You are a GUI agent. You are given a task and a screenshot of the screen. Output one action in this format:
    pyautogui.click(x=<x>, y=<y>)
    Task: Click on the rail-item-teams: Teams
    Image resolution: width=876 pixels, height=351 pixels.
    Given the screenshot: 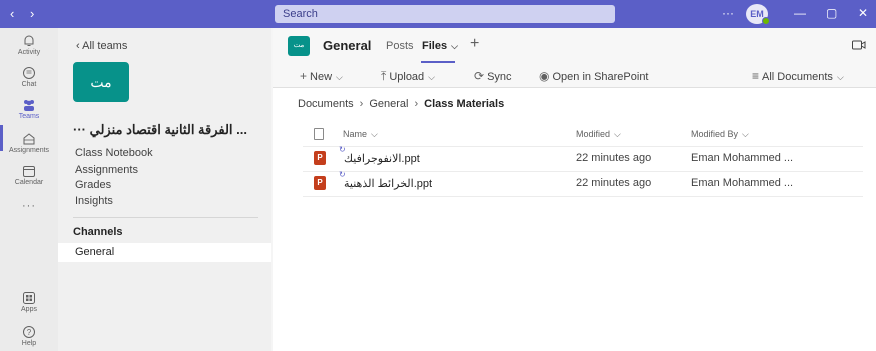 What is the action you would take?
    pyautogui.click(x=29, y=109)
    